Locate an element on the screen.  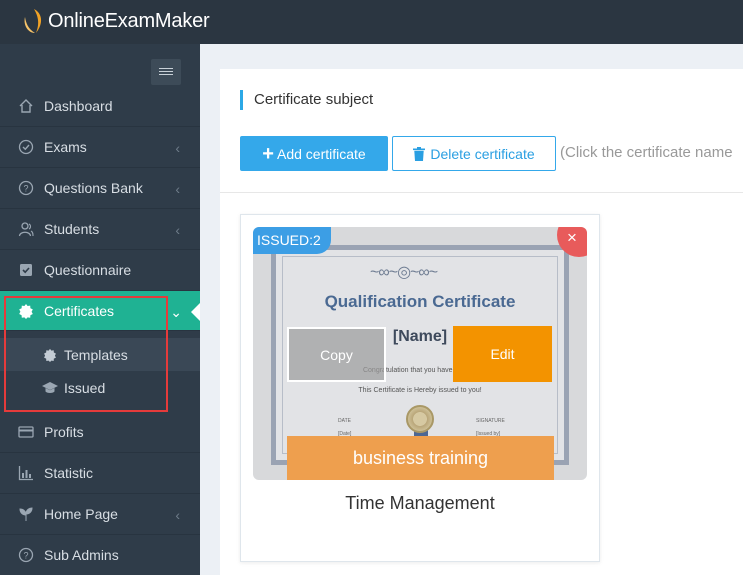
delete-certificate-button: Delete certificate is located at coordinates (474, 153).